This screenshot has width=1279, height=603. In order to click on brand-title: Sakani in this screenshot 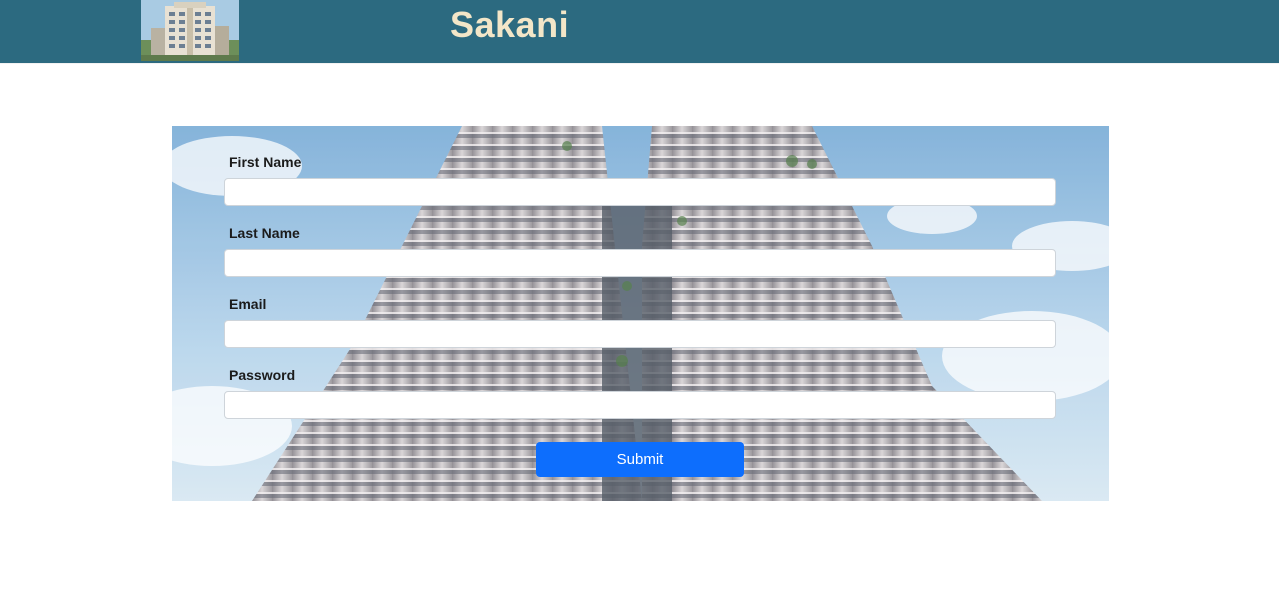, I will do `click(509, 25)`.